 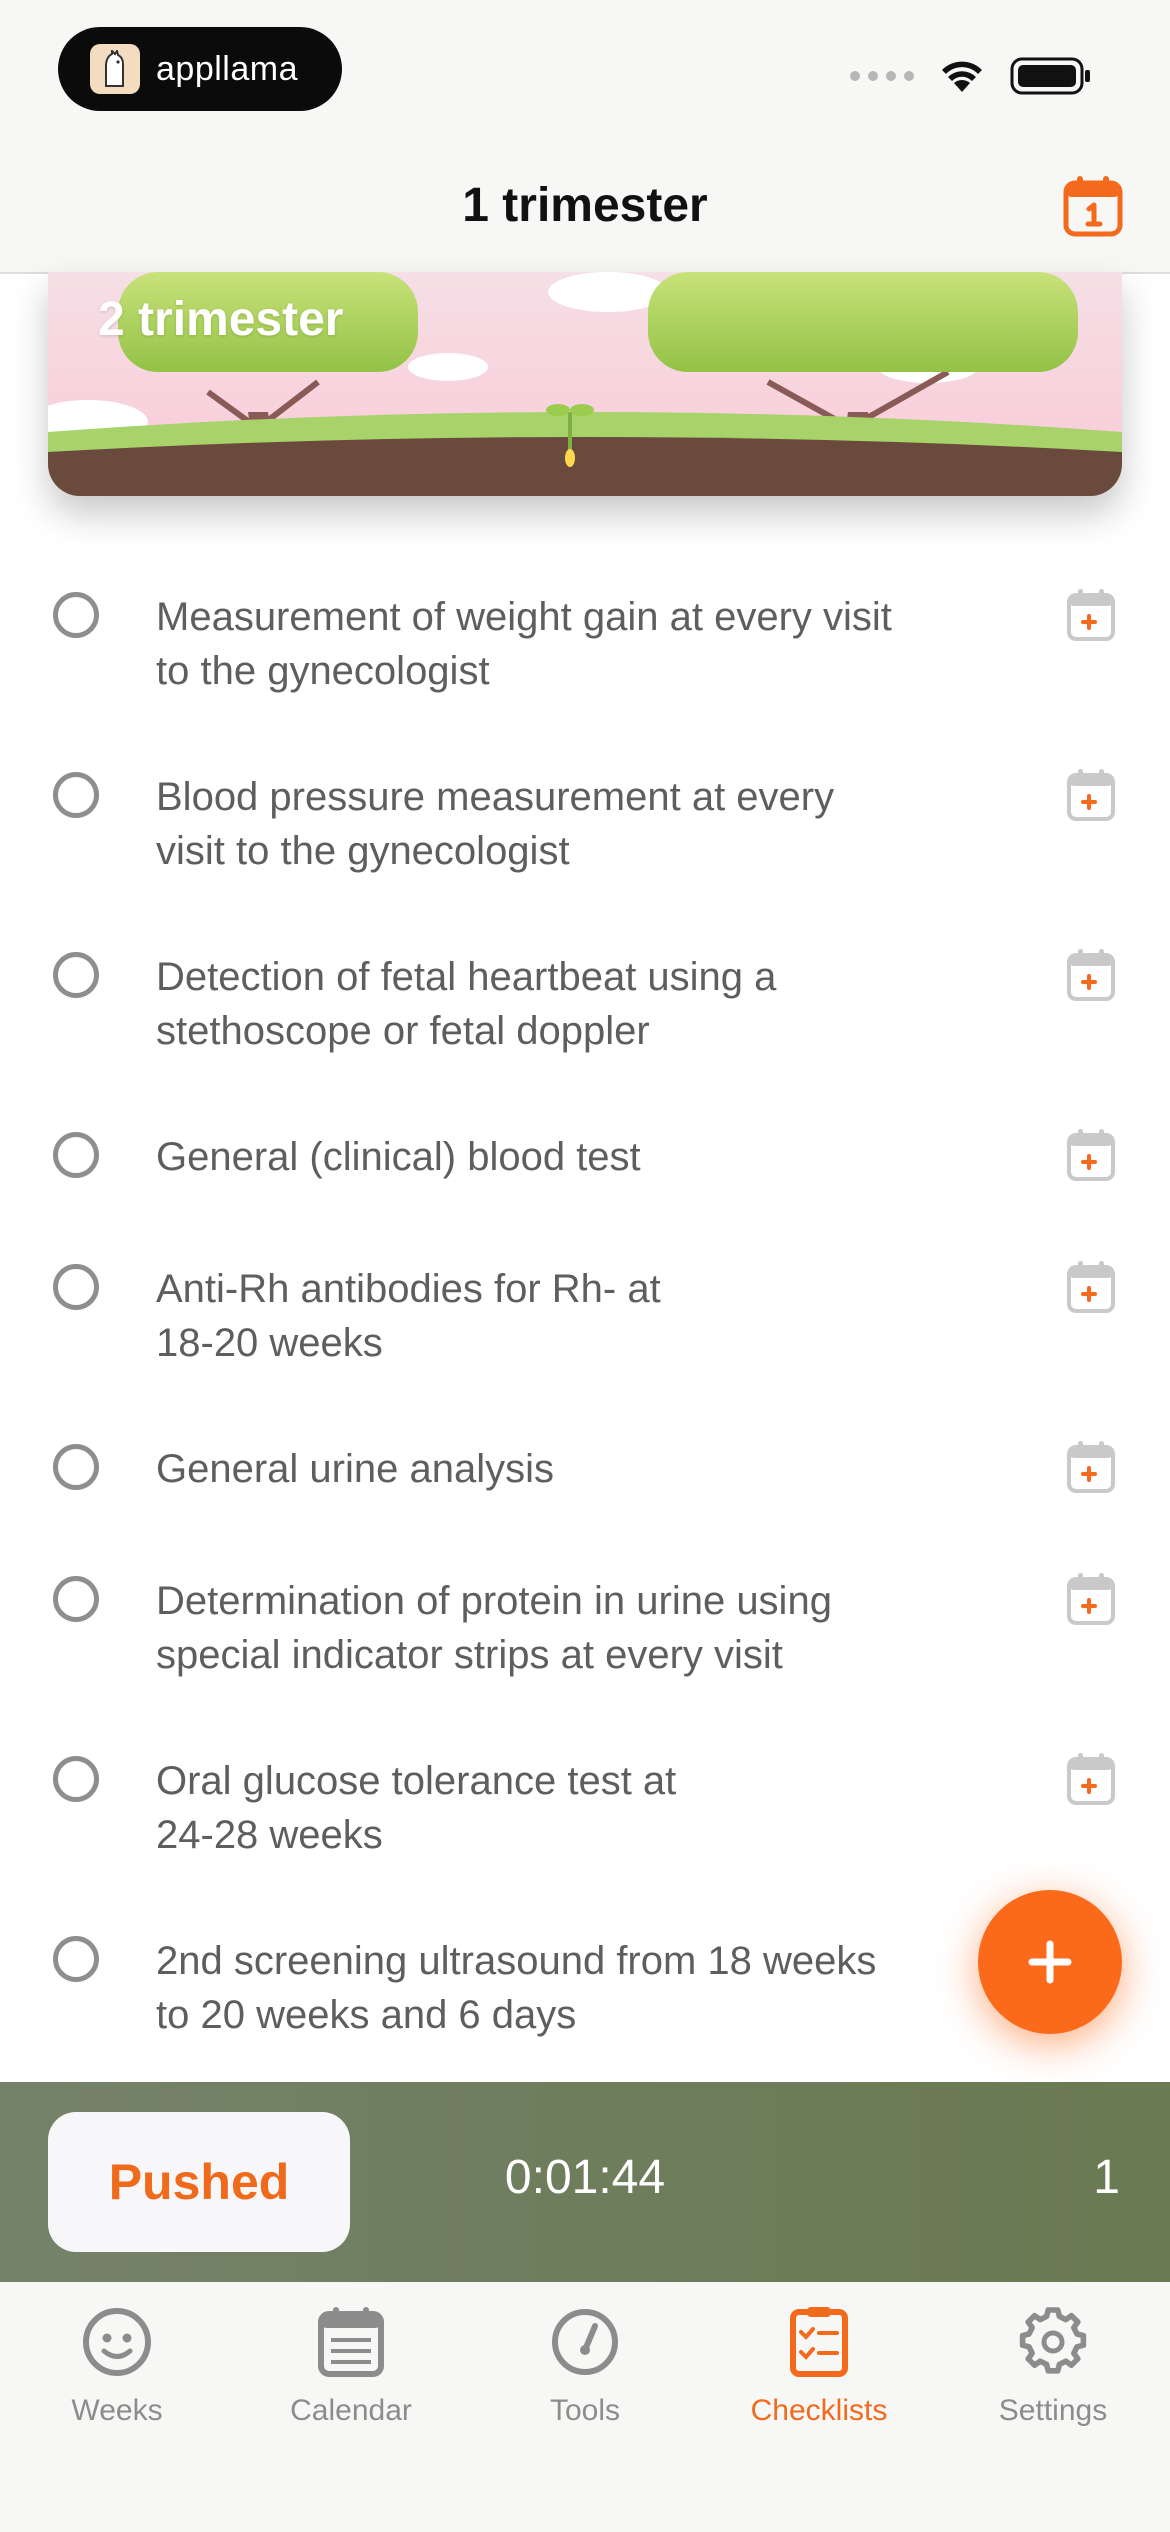 I want to click on contraction-timer-bar: Pushed 0:01:44 1, so click(x=585, y=2182).